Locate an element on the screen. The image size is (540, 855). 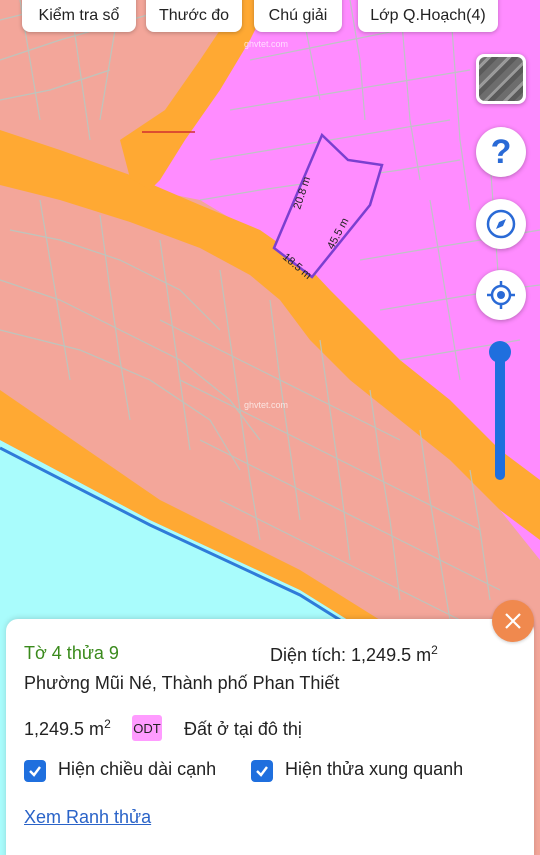
ruler-button: Thước đo is located at coordinates (194, 16).